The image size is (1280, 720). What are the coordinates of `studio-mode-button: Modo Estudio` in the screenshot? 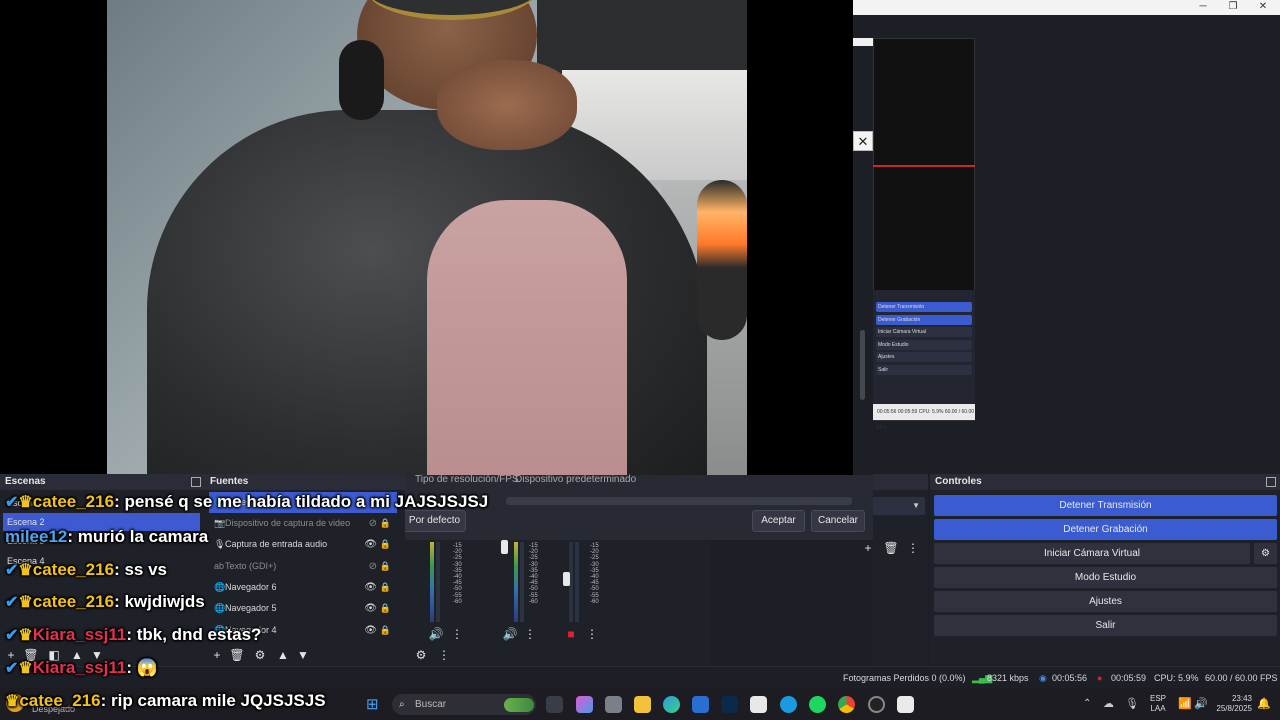 It's located at (1105, 577).